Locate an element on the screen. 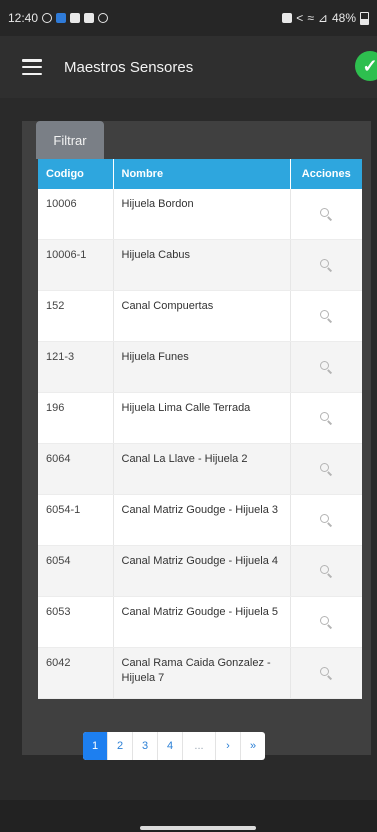 This screenshot has width=377, height=832. pagination: 1 2 3 4 ... › » is located at coordinates (174, 746).